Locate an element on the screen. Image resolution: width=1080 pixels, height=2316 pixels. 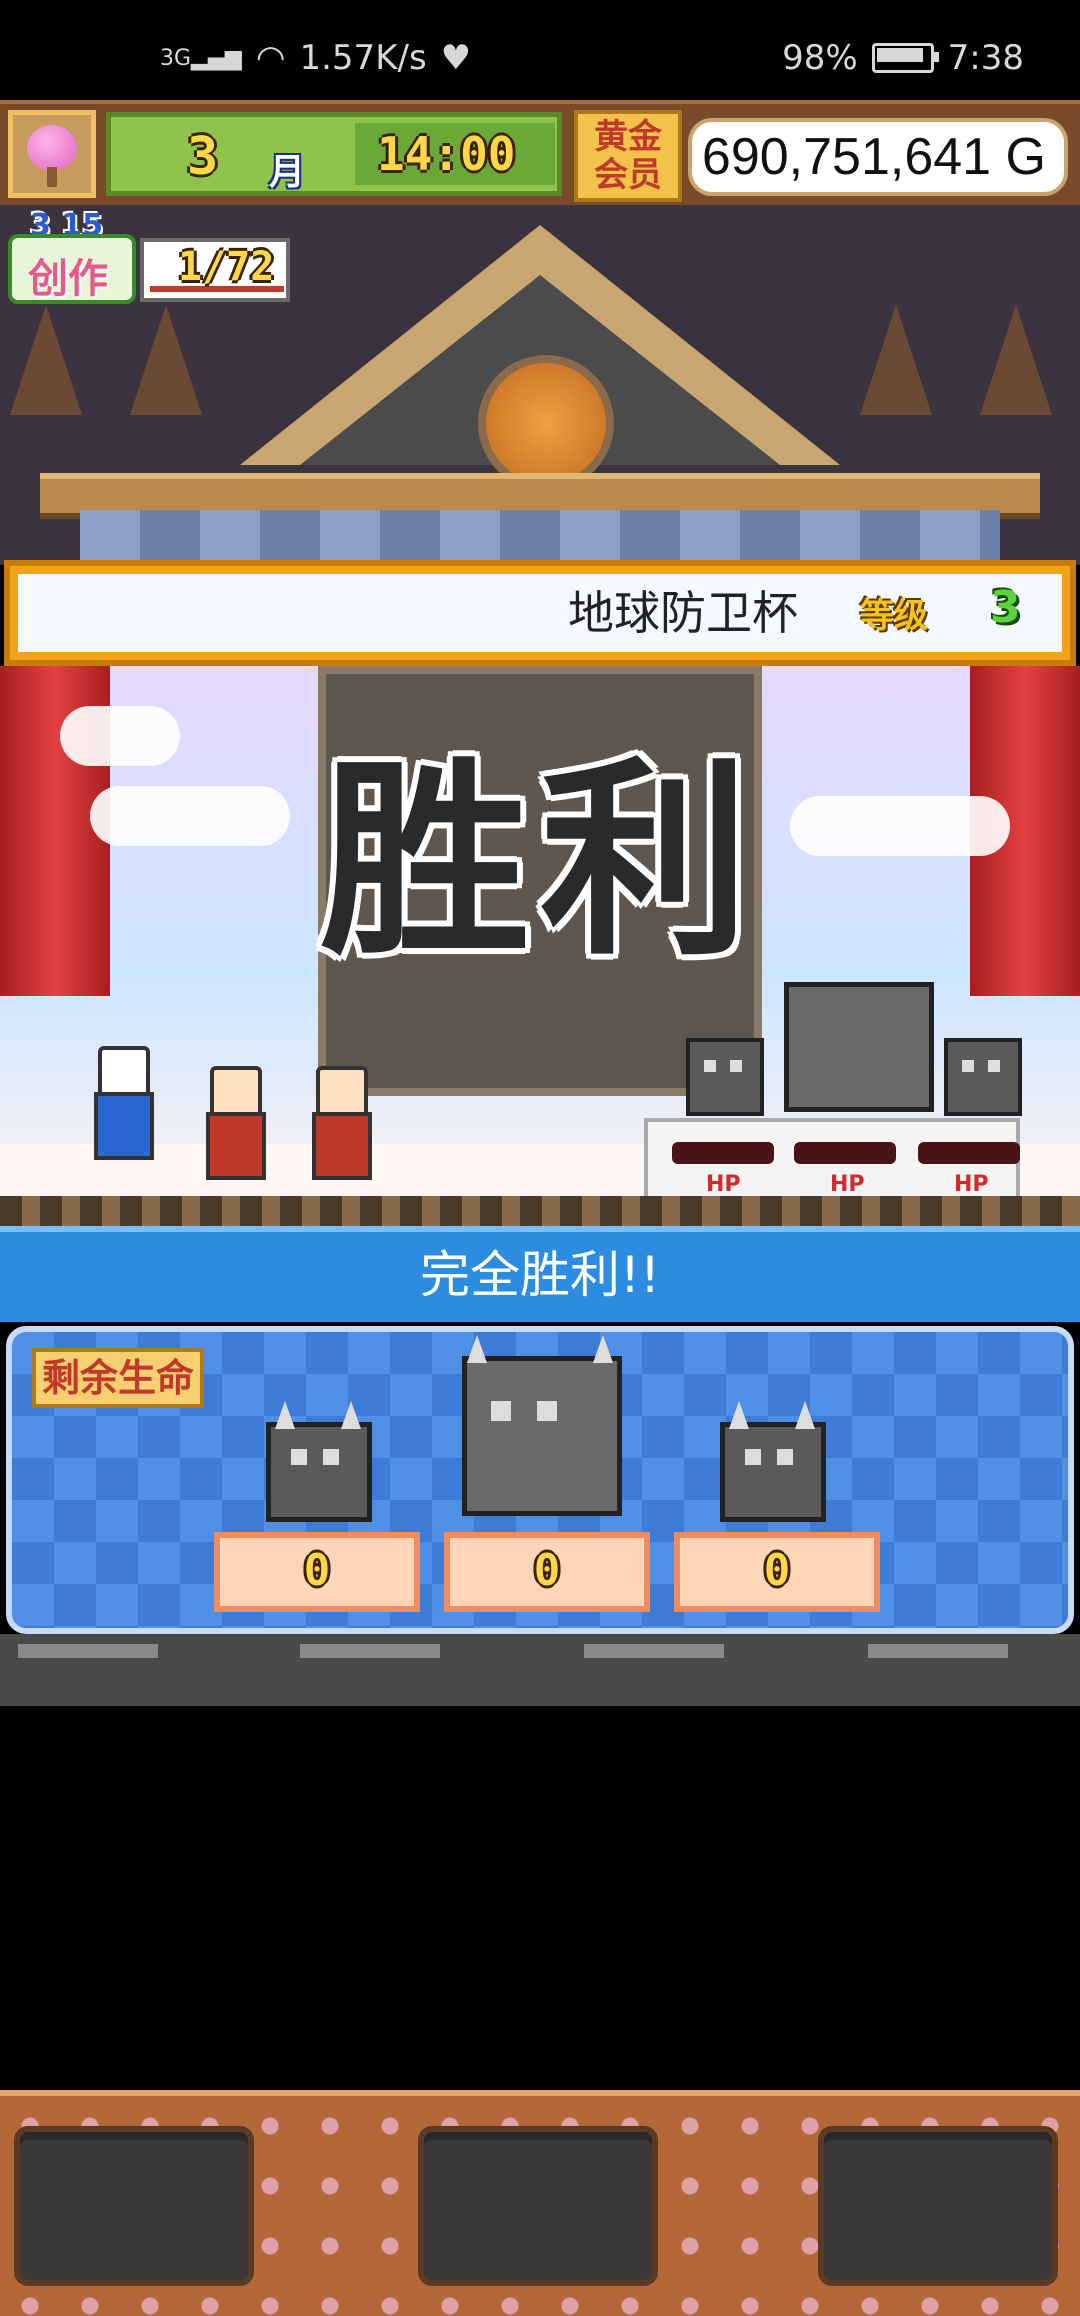
victory-text: 胜利 is located at coordinates (539, 860).